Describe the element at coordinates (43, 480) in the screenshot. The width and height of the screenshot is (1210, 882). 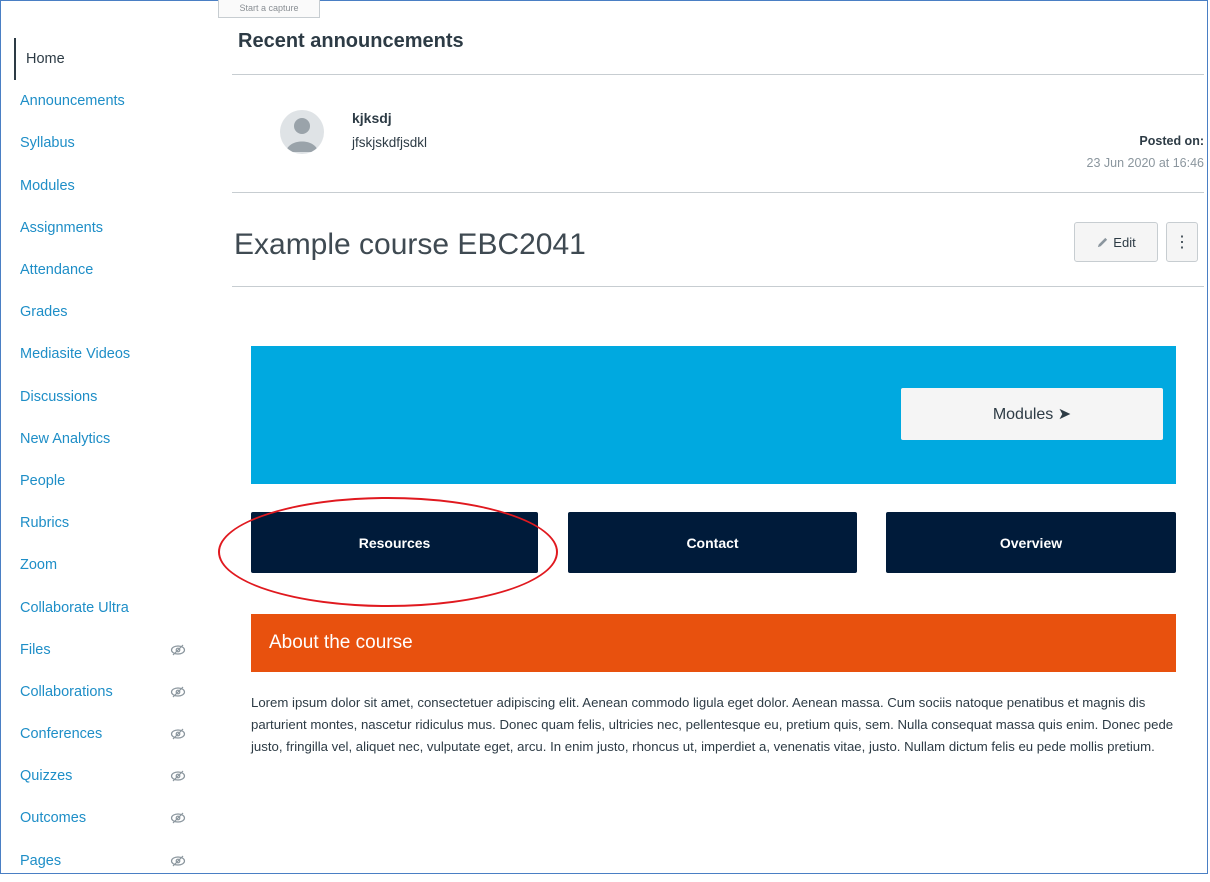
I see `sidebar-item-label: People` at that location.